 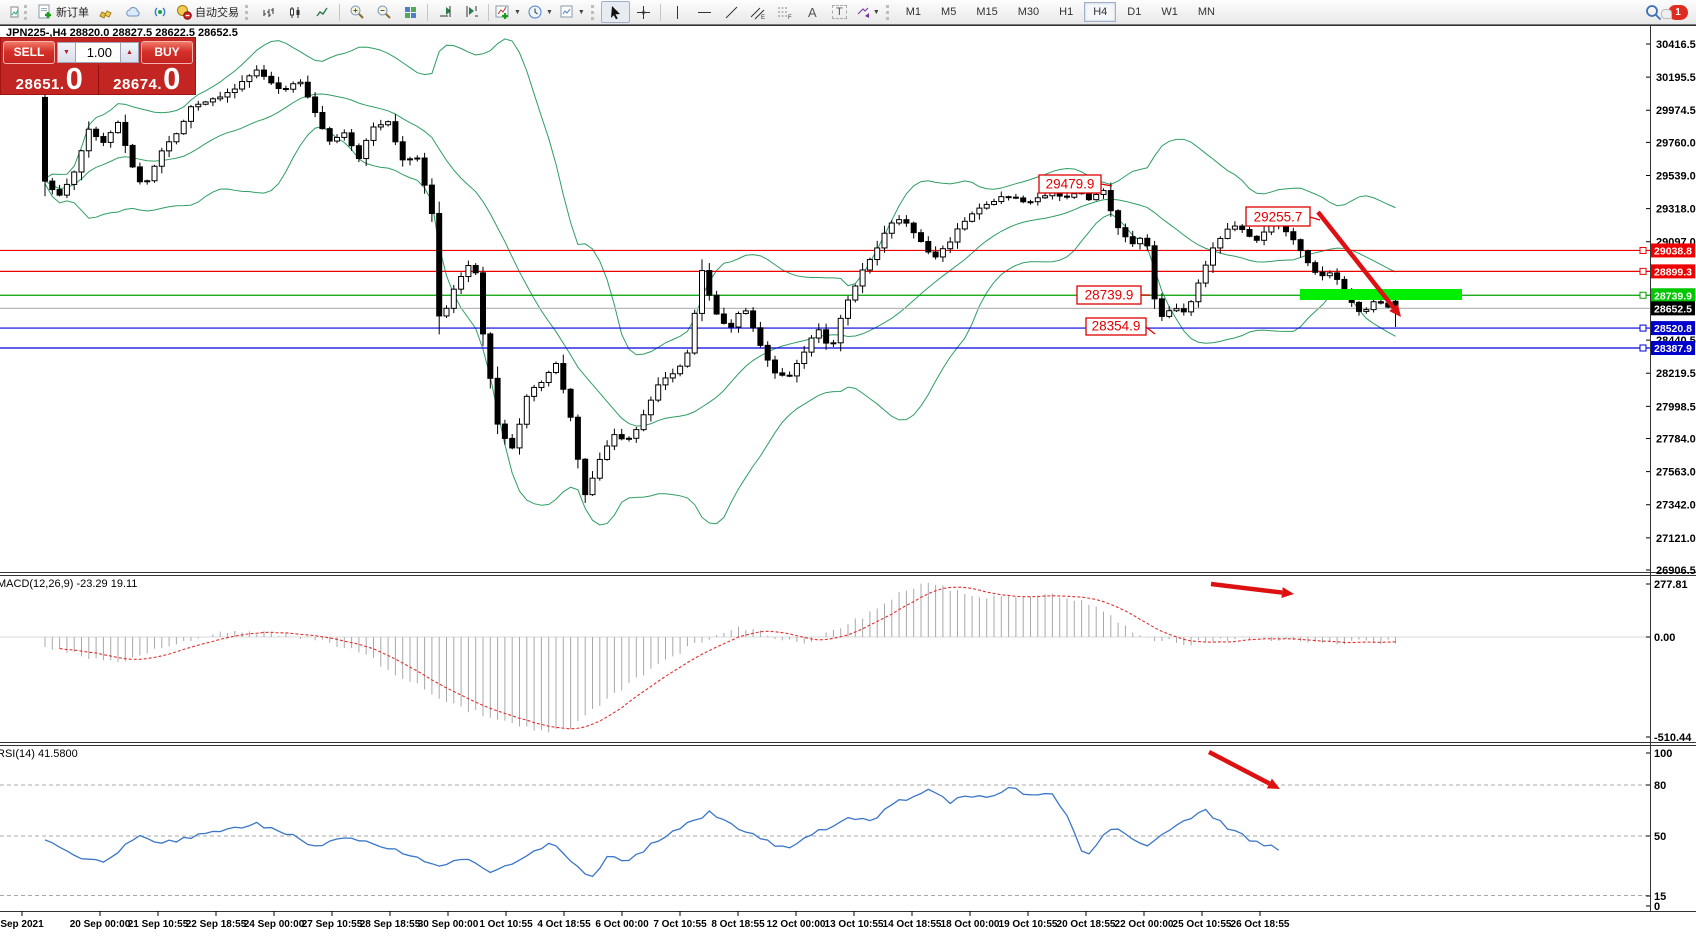 I want to click on buy-price-big-digit: 0, so click(x=172, y=78).